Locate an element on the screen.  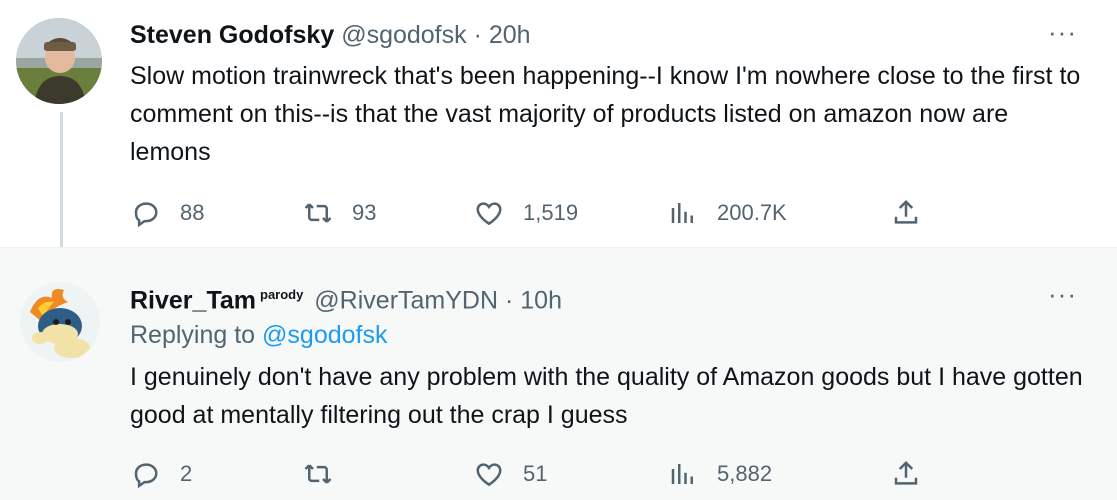
timestamp: 10h is located at coordinates (541, 300).